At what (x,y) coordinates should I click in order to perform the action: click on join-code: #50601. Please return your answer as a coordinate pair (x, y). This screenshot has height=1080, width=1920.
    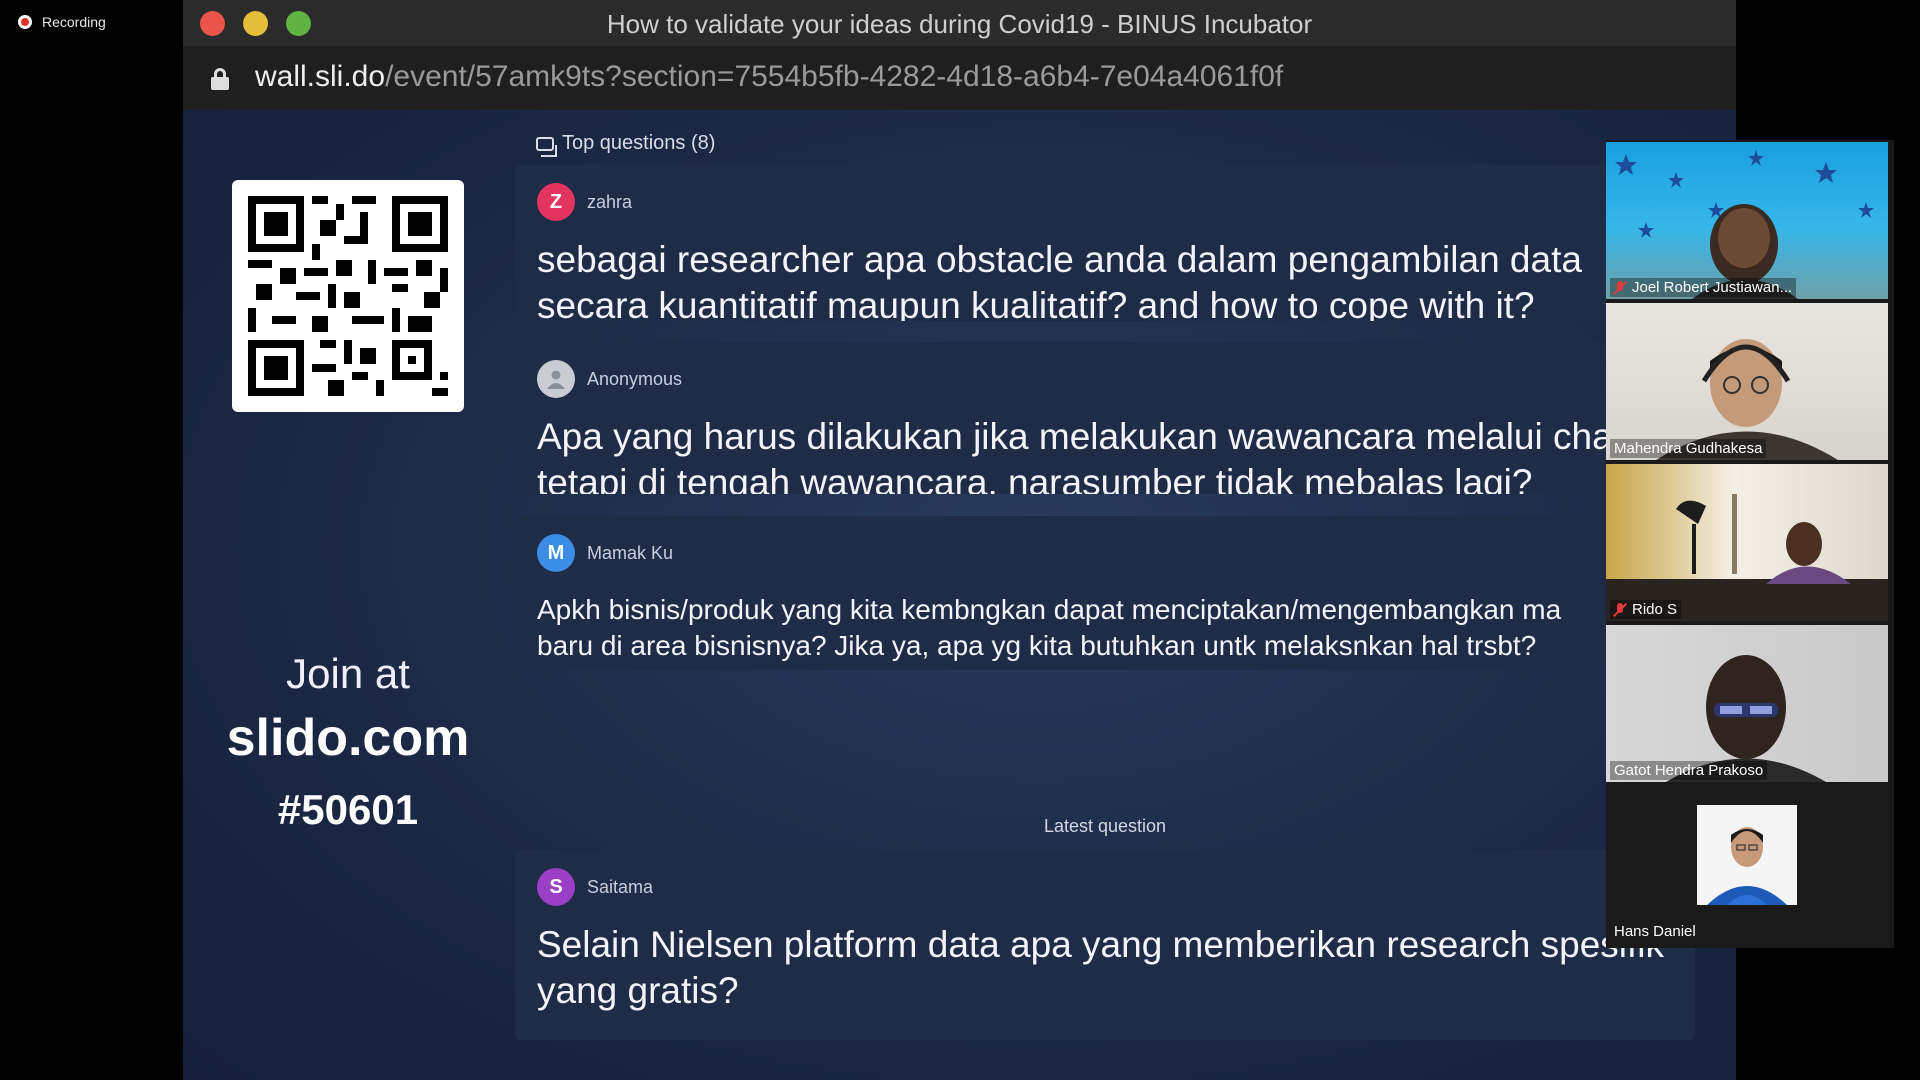
    Looking at the image, I should click on (348, 809).